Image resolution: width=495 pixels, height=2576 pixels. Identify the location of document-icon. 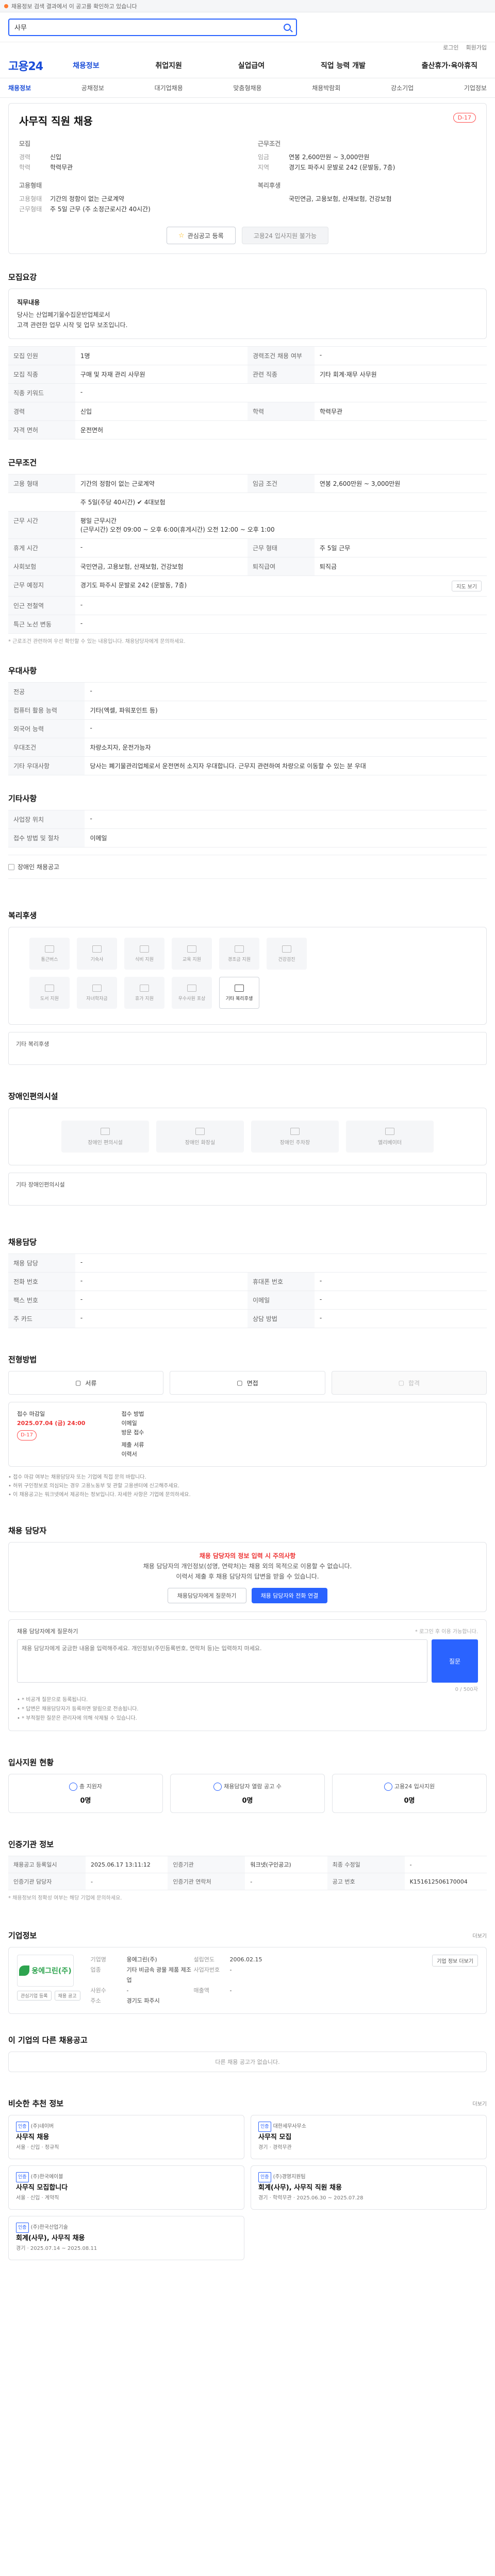
(388, 1787).